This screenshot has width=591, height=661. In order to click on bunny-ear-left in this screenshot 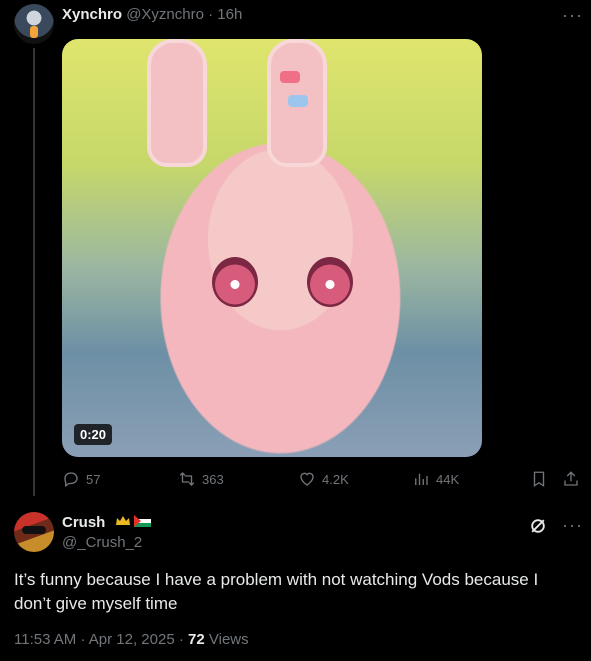, I will do `click(177, 103)`.